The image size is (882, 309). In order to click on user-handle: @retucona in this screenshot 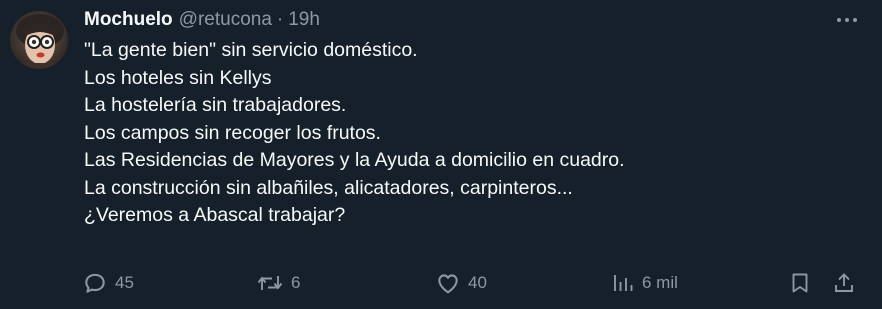, I will do `click(225, 20)`.